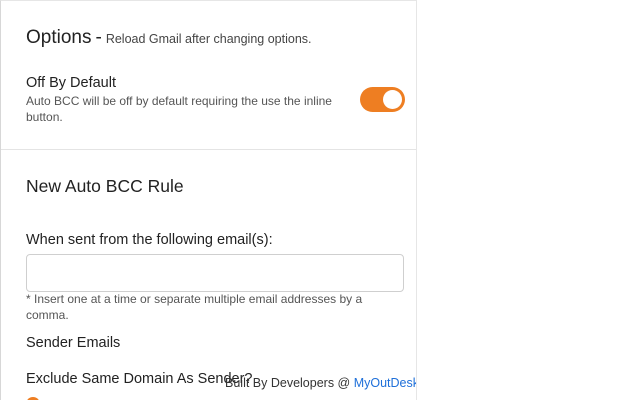 This screenshot has width=640, height=400. Describe the element at coordinates (382, 99) in the screenshot. I see `off-by-default-toggle` at that location.